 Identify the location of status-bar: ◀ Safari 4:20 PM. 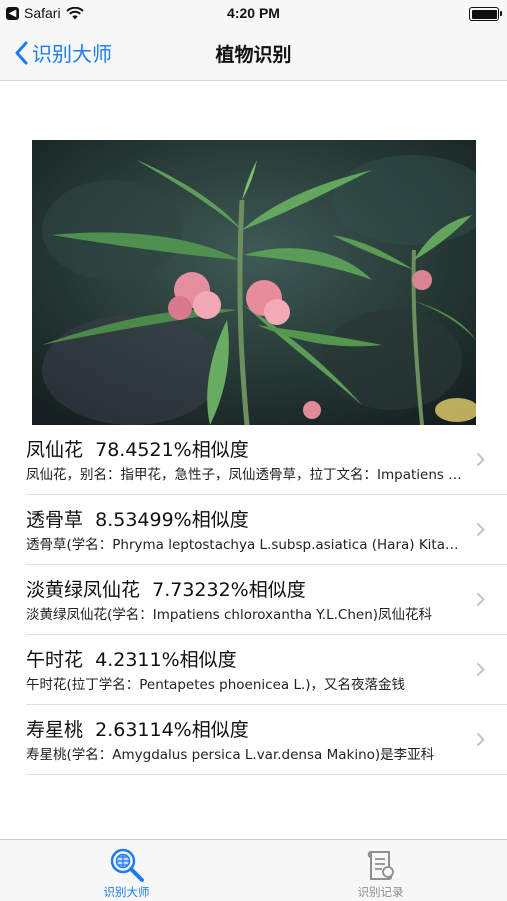
(253, 14).